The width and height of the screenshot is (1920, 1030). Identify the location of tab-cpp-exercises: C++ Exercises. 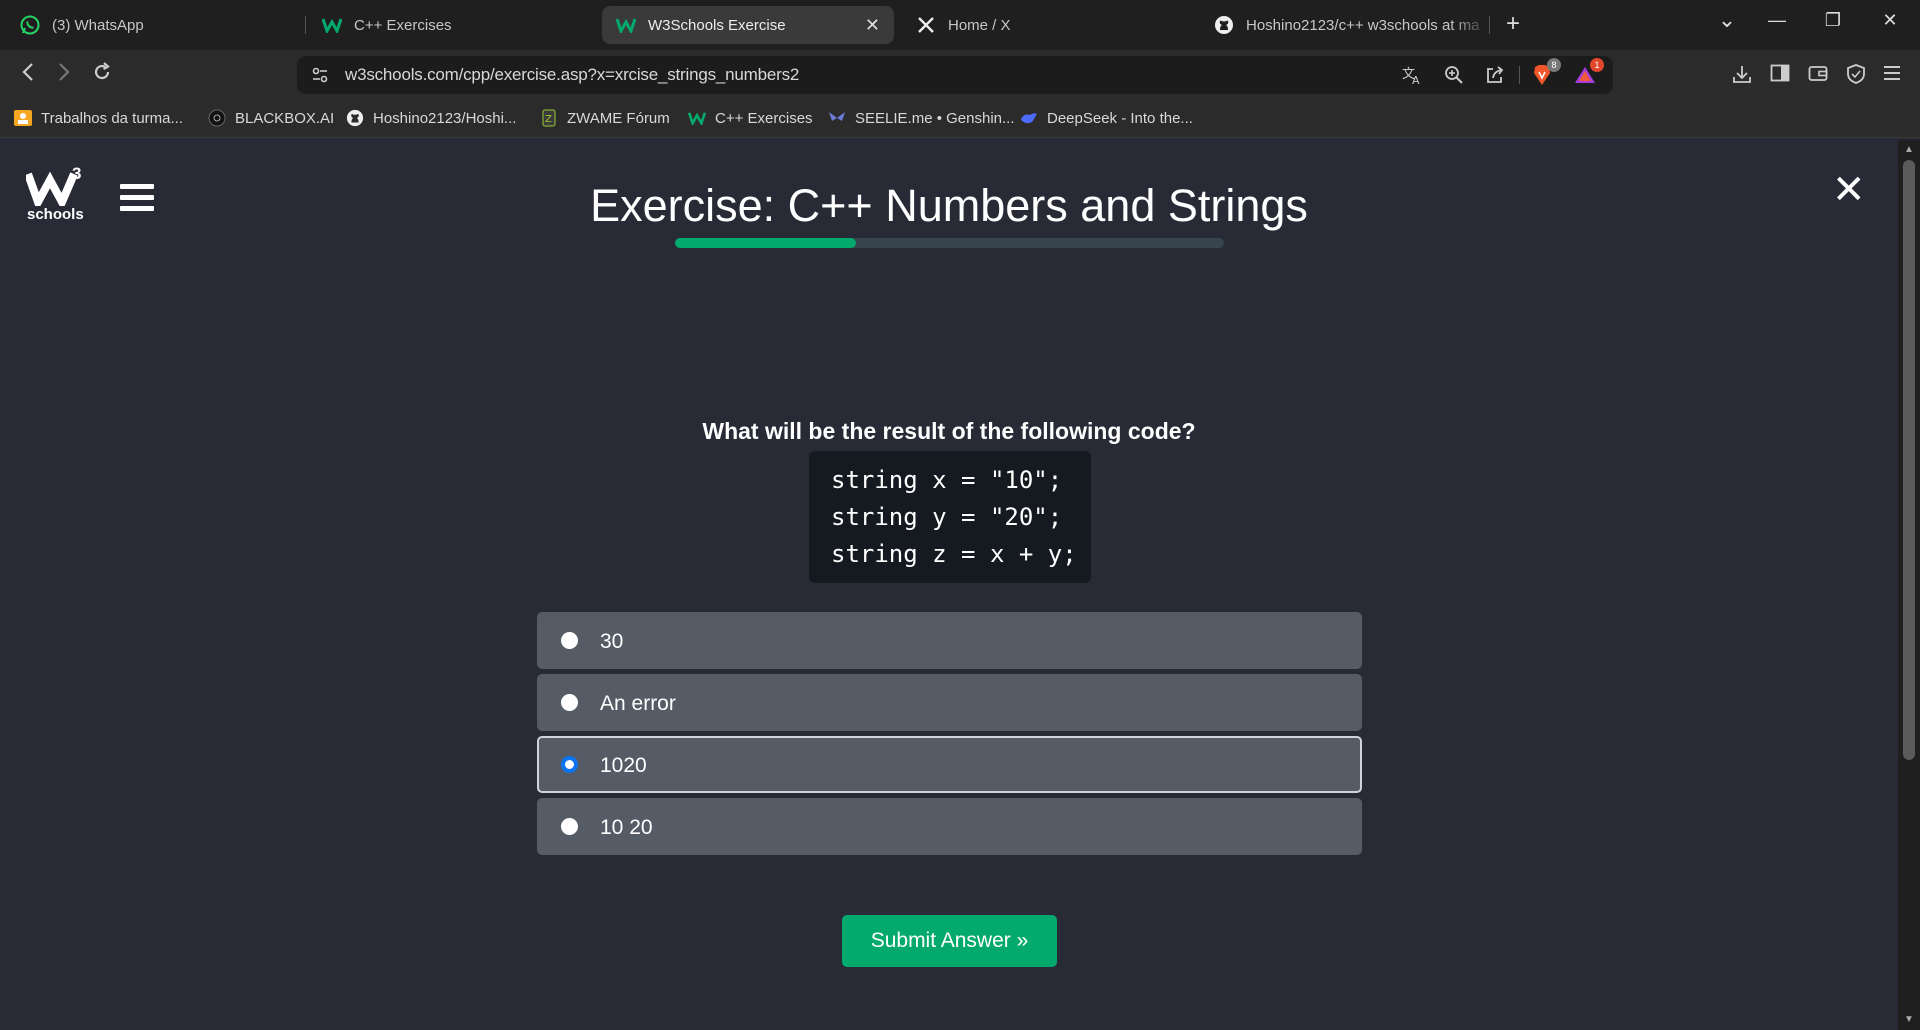
(458, 25).